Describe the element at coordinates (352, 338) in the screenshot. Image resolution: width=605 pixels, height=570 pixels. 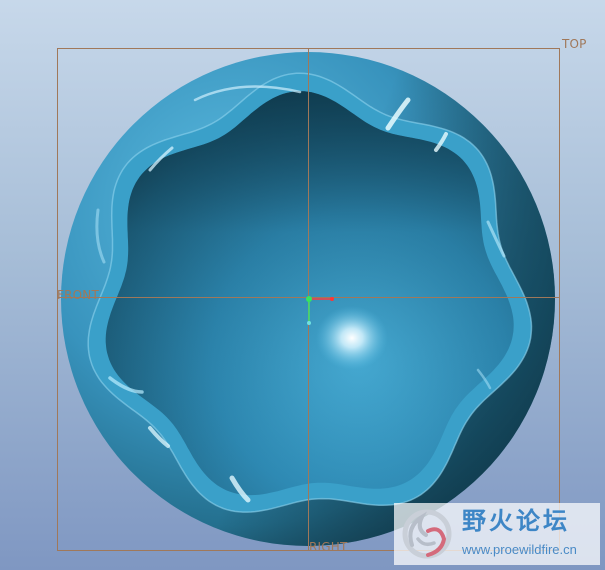
I see `specular-highlight` at that location.